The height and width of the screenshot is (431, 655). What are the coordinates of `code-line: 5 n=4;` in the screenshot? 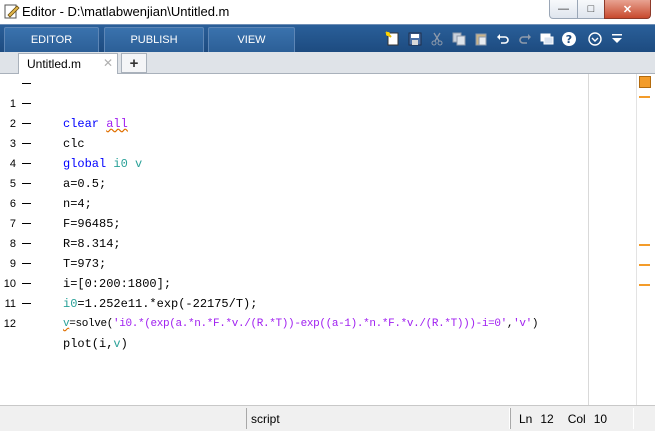 It's located at (300, 182).